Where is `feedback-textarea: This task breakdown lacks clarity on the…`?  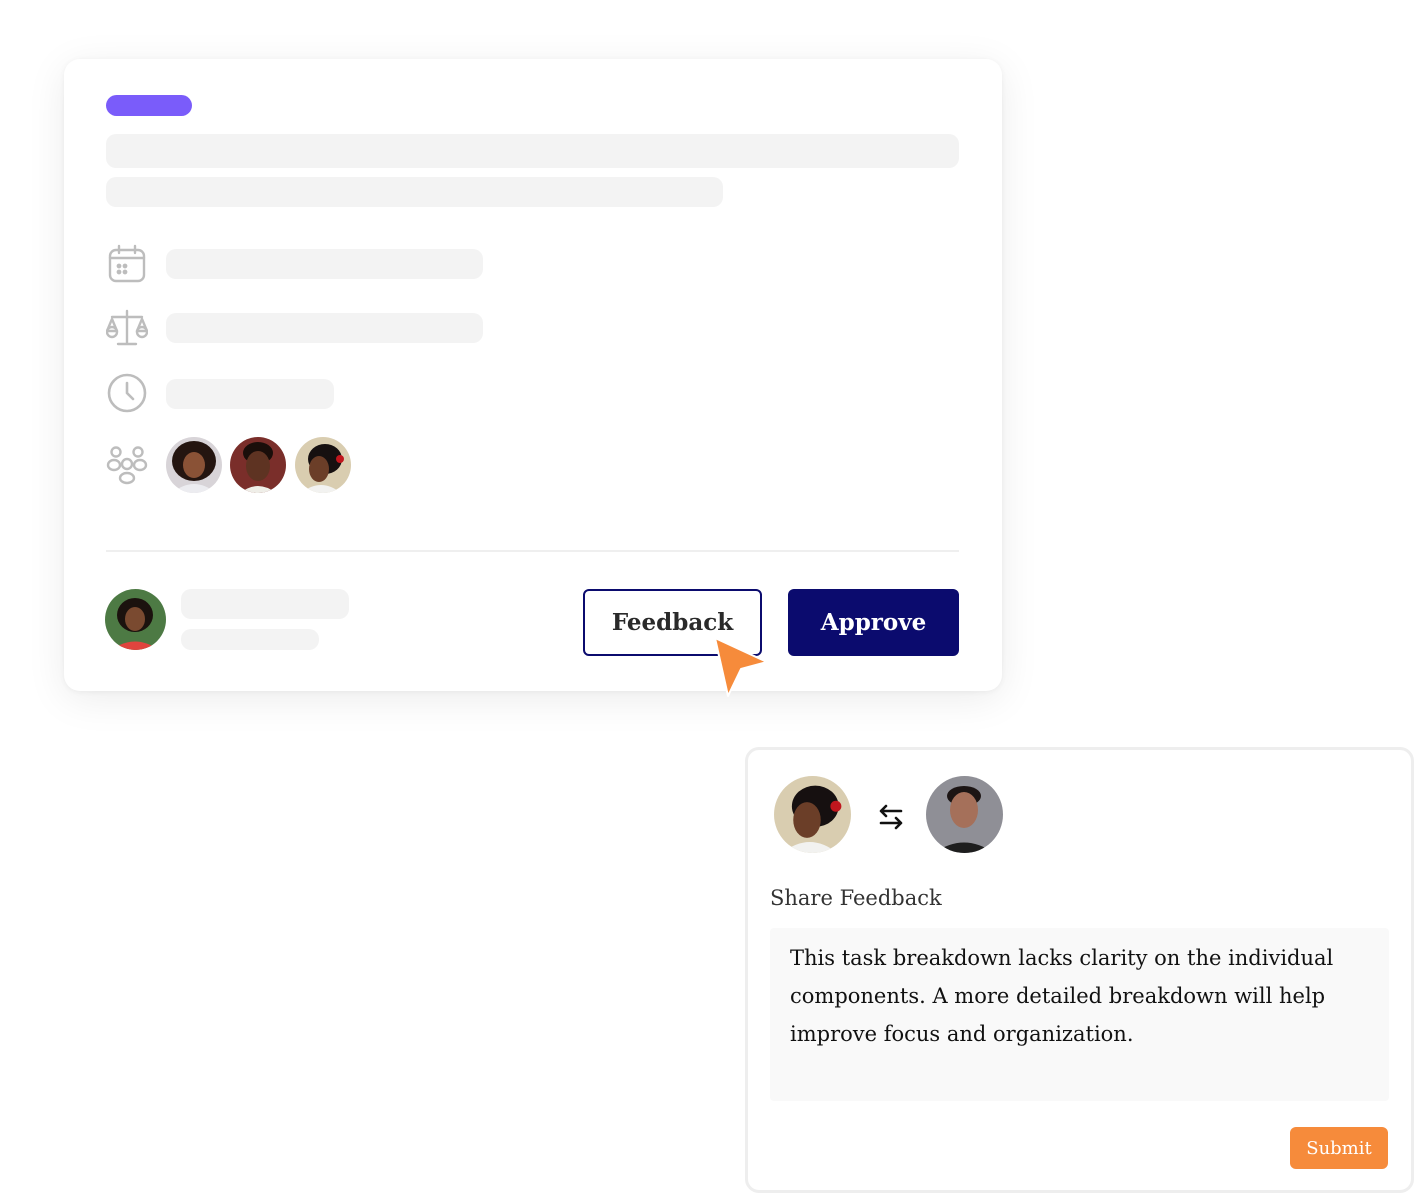
feedback-textarea: This task breakdown lacks clarity on the… is located at coordinates (1079, 1014).